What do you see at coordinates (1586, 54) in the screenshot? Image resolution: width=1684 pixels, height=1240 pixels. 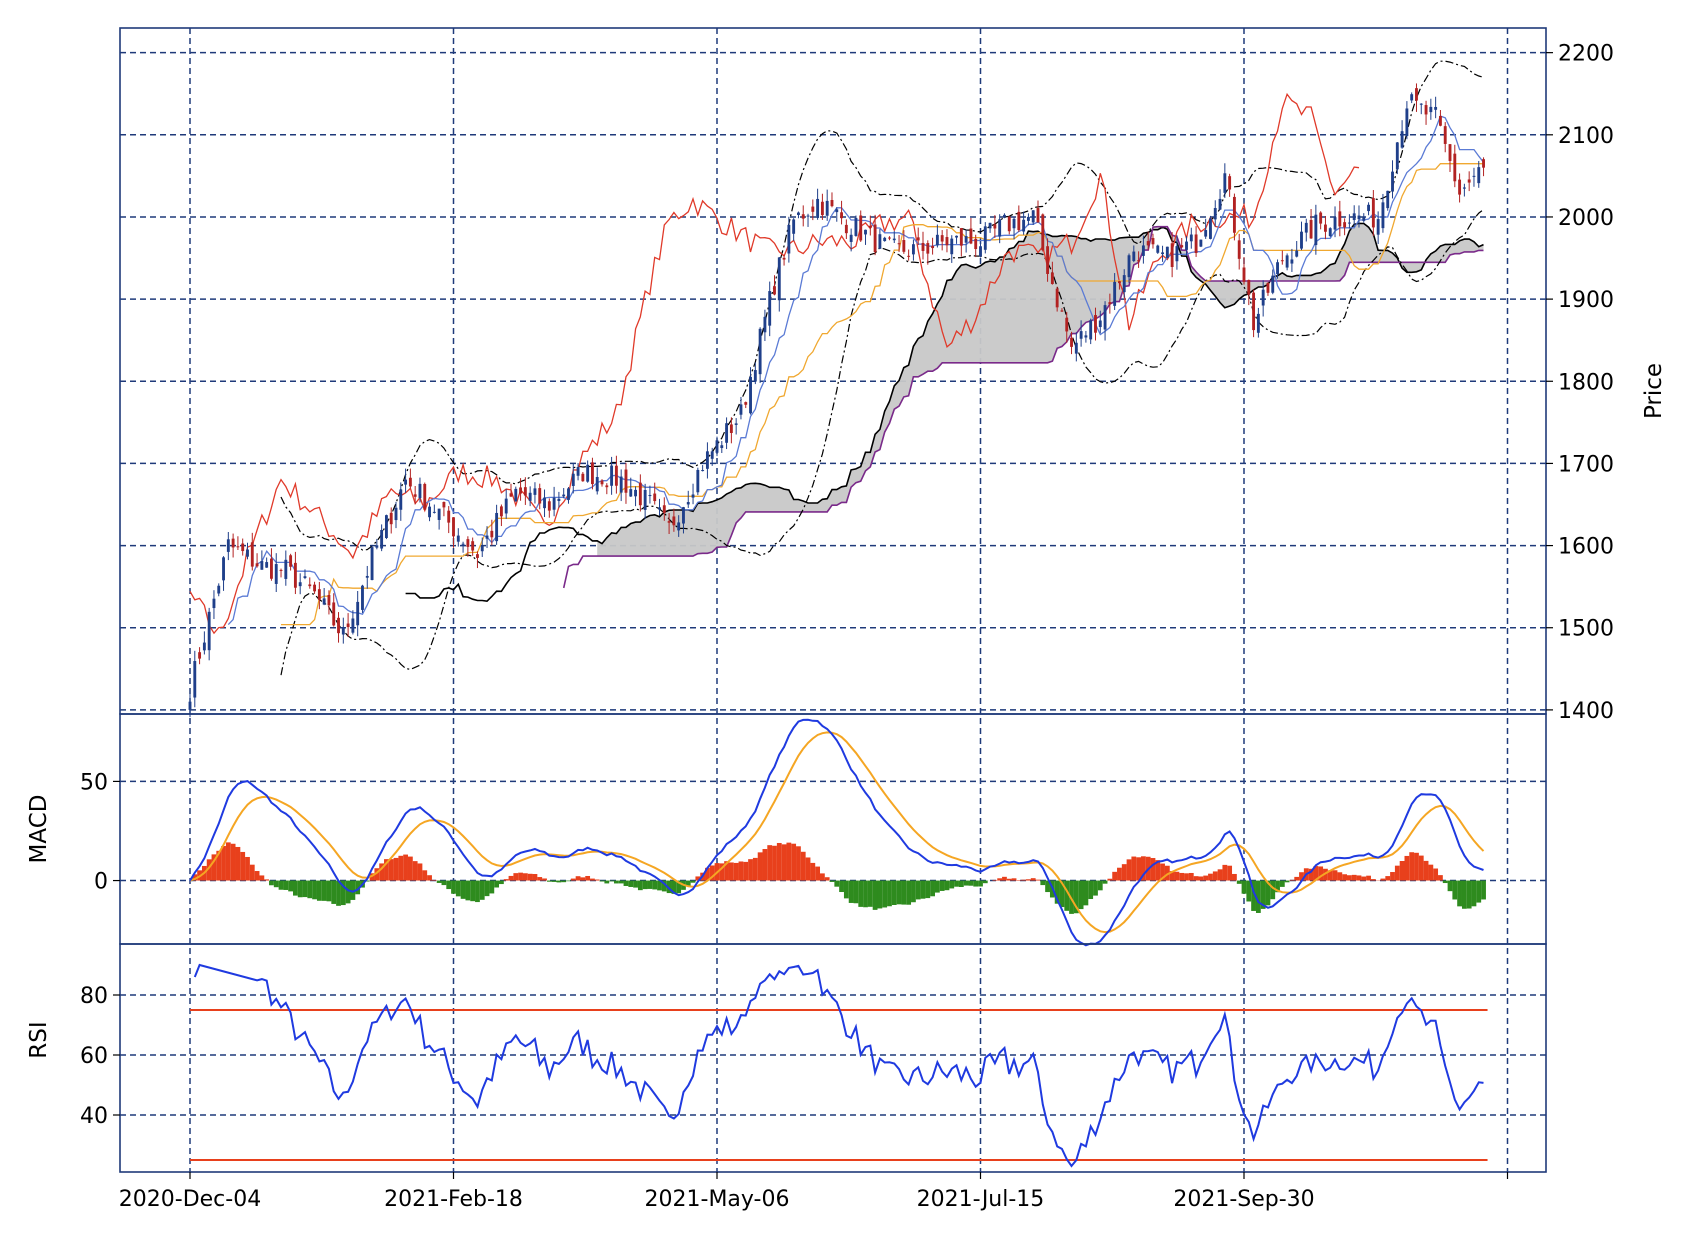 I see `price-tick-label: 2200` at bounding box center [1586, 54].